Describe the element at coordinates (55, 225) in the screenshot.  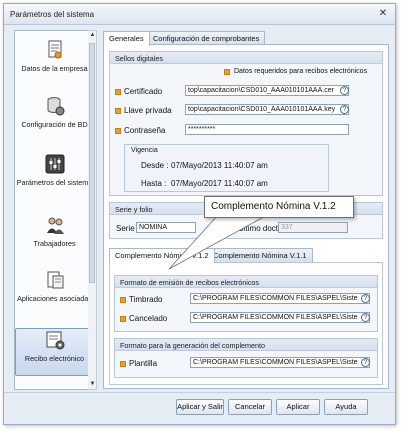
I see `workers-icon` at that location.